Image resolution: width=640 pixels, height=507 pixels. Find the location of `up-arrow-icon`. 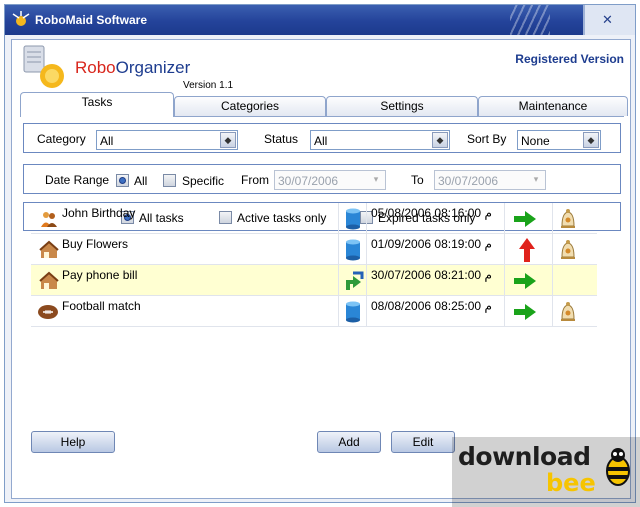

up-arrow-icon is located at coordinates (527, 250).